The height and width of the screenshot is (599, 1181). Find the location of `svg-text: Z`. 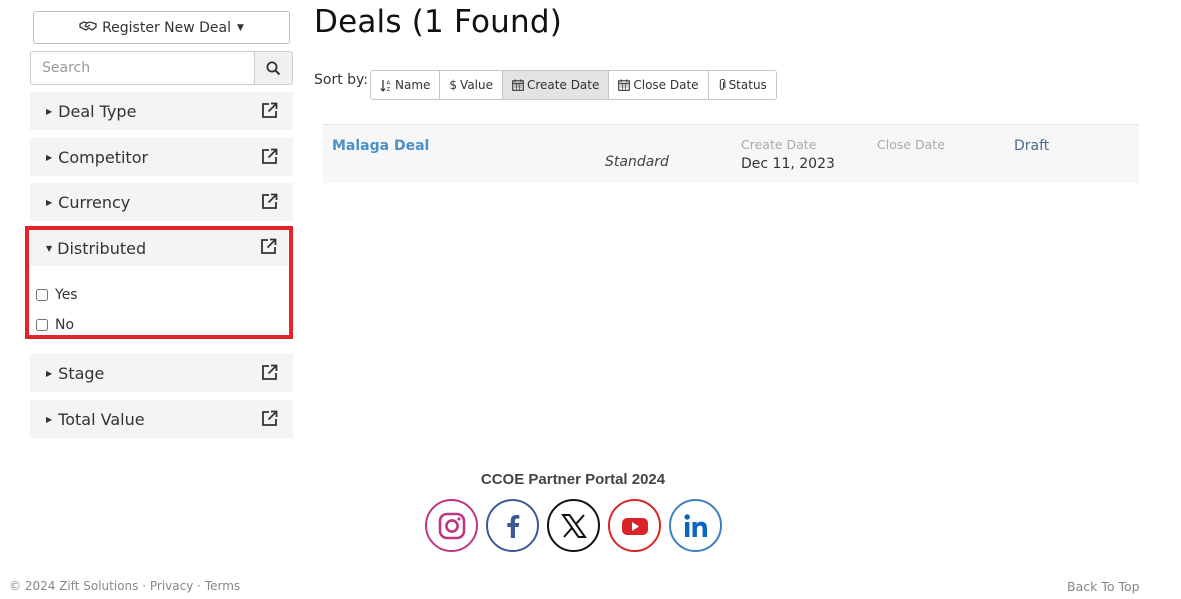

svg-text: Z is located at coordinates (389, 89).